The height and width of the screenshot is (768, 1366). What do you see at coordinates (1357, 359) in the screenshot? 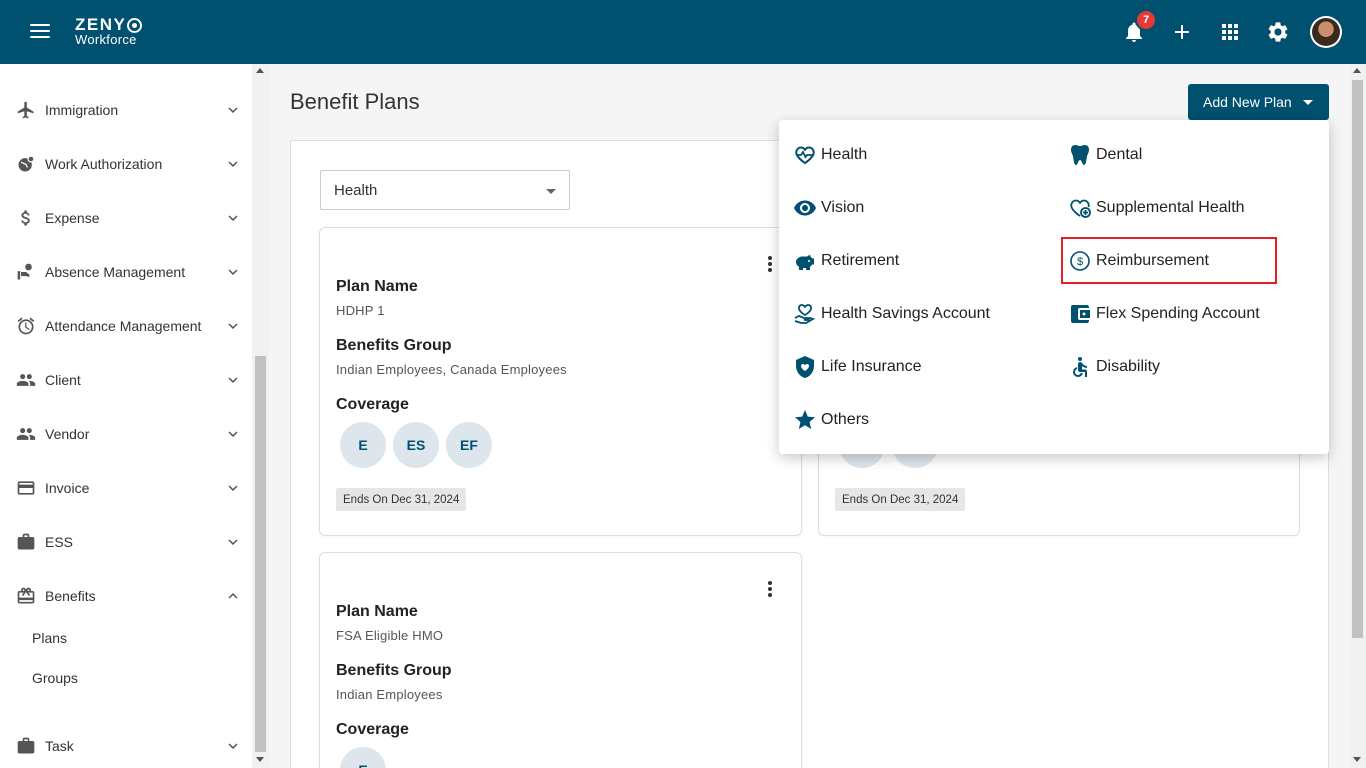
I see `main-scroll-thumb` at bounding box center [1357, 359].